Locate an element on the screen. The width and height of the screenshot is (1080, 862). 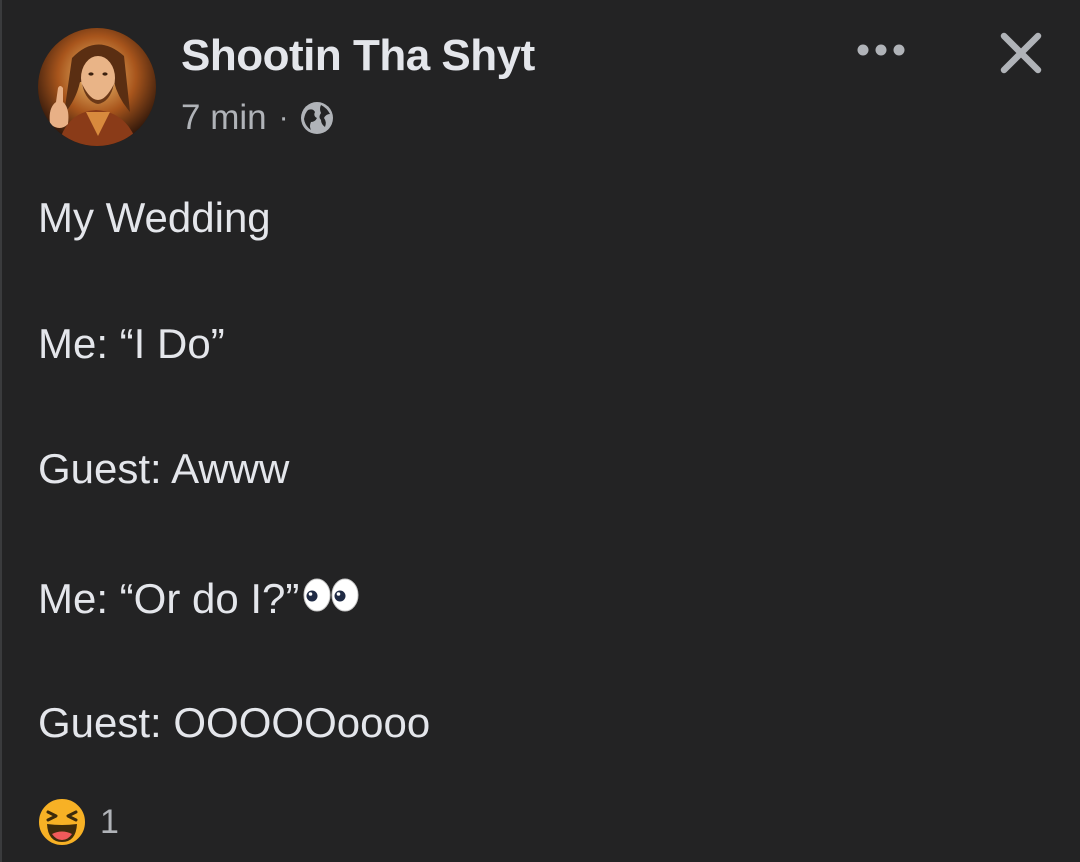
post-line-title: My Wedding is located at coordinates (154, 217).